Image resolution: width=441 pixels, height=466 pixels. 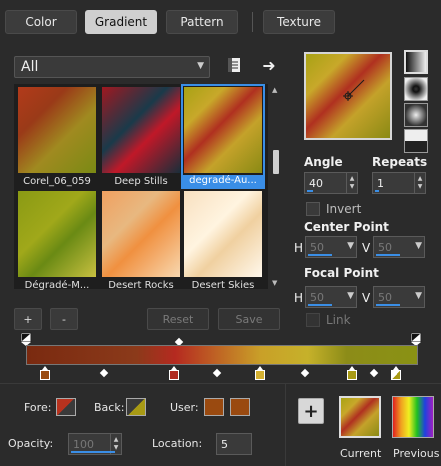 What do you see at coordinates (57, 130) in the screenshot?
I see `gradient-swatch-corel` at bounding box center [57, 130].